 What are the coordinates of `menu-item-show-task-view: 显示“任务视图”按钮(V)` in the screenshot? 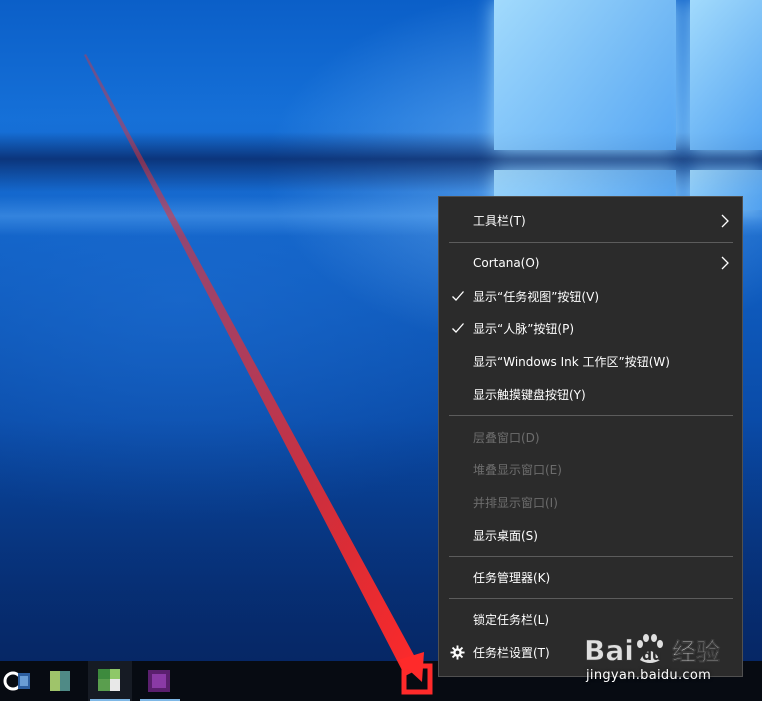 It's located at (590, 297).